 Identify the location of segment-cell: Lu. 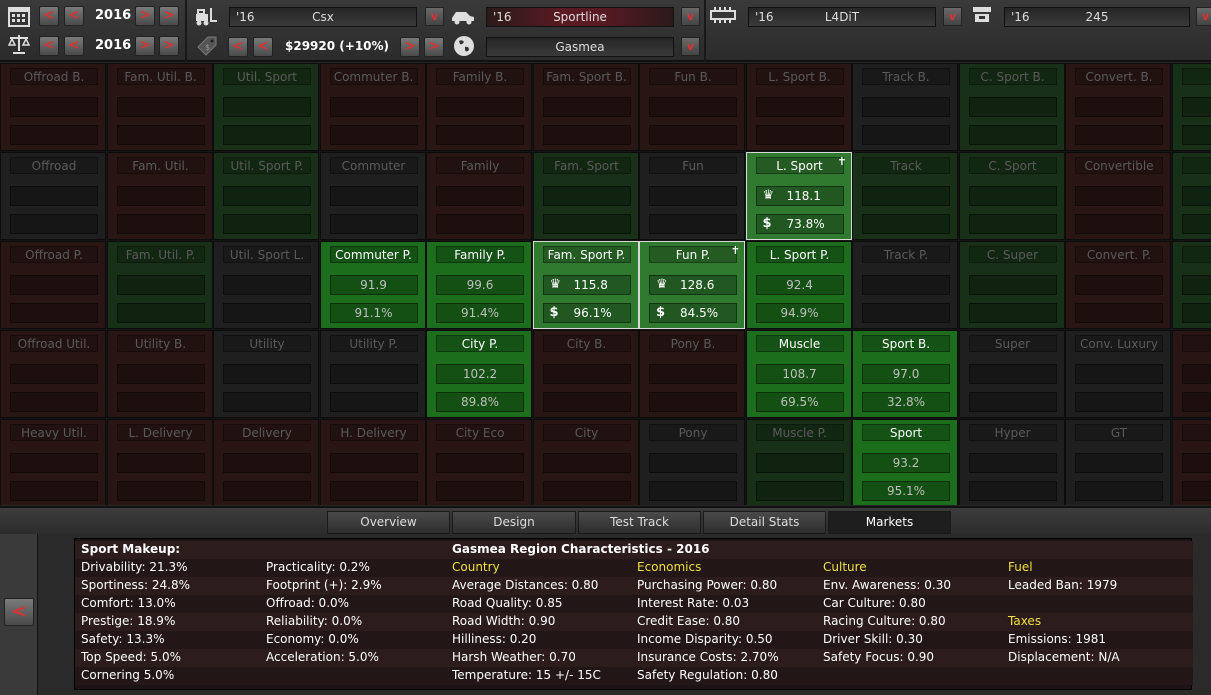
(1191, 374).